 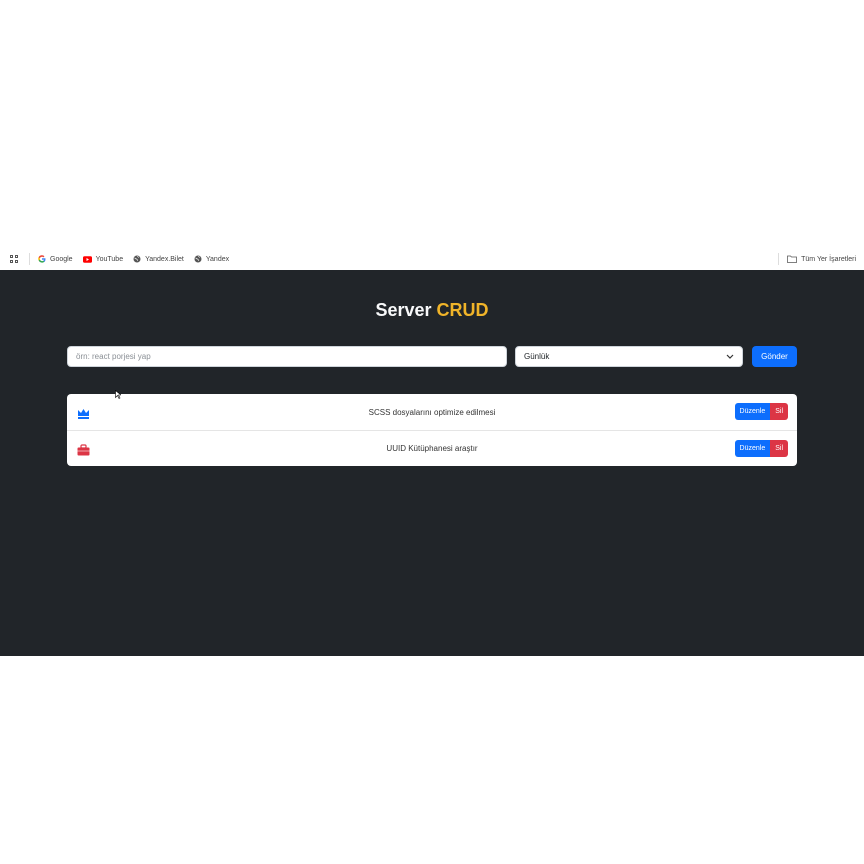 I want to click on period-select: Günlük, so click(x=629, y=356).